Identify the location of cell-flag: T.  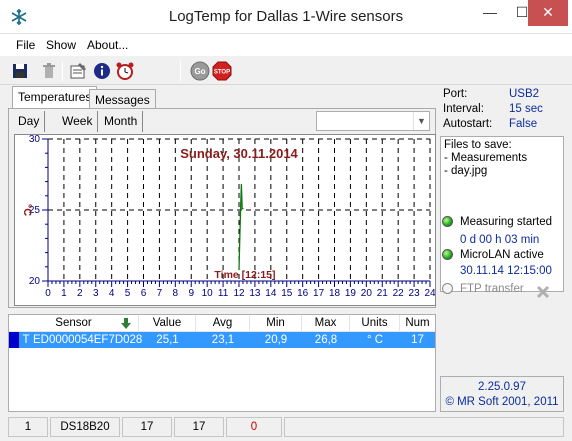
(26, 340).